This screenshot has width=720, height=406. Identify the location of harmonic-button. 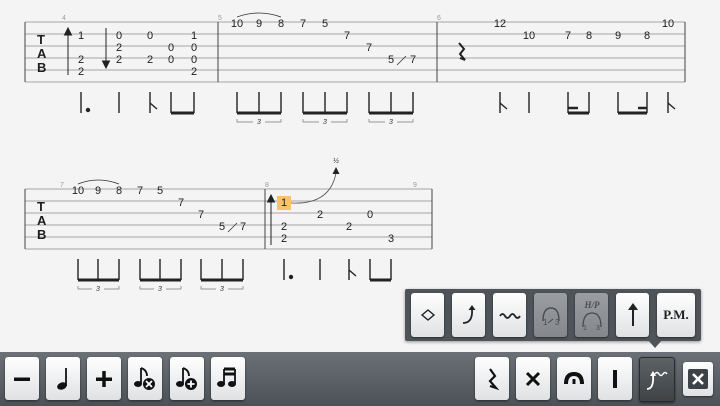
(427, 315).